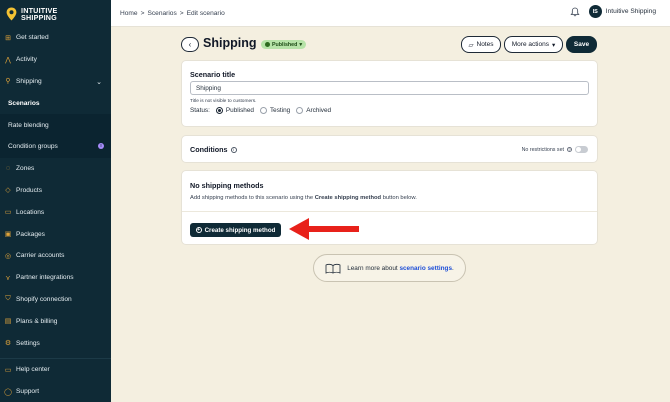 Image resolution: width=670 pixels, height=402 pixels. I want to click on status-radio-group: Status: Published Testing Archived, so click(260, 110).